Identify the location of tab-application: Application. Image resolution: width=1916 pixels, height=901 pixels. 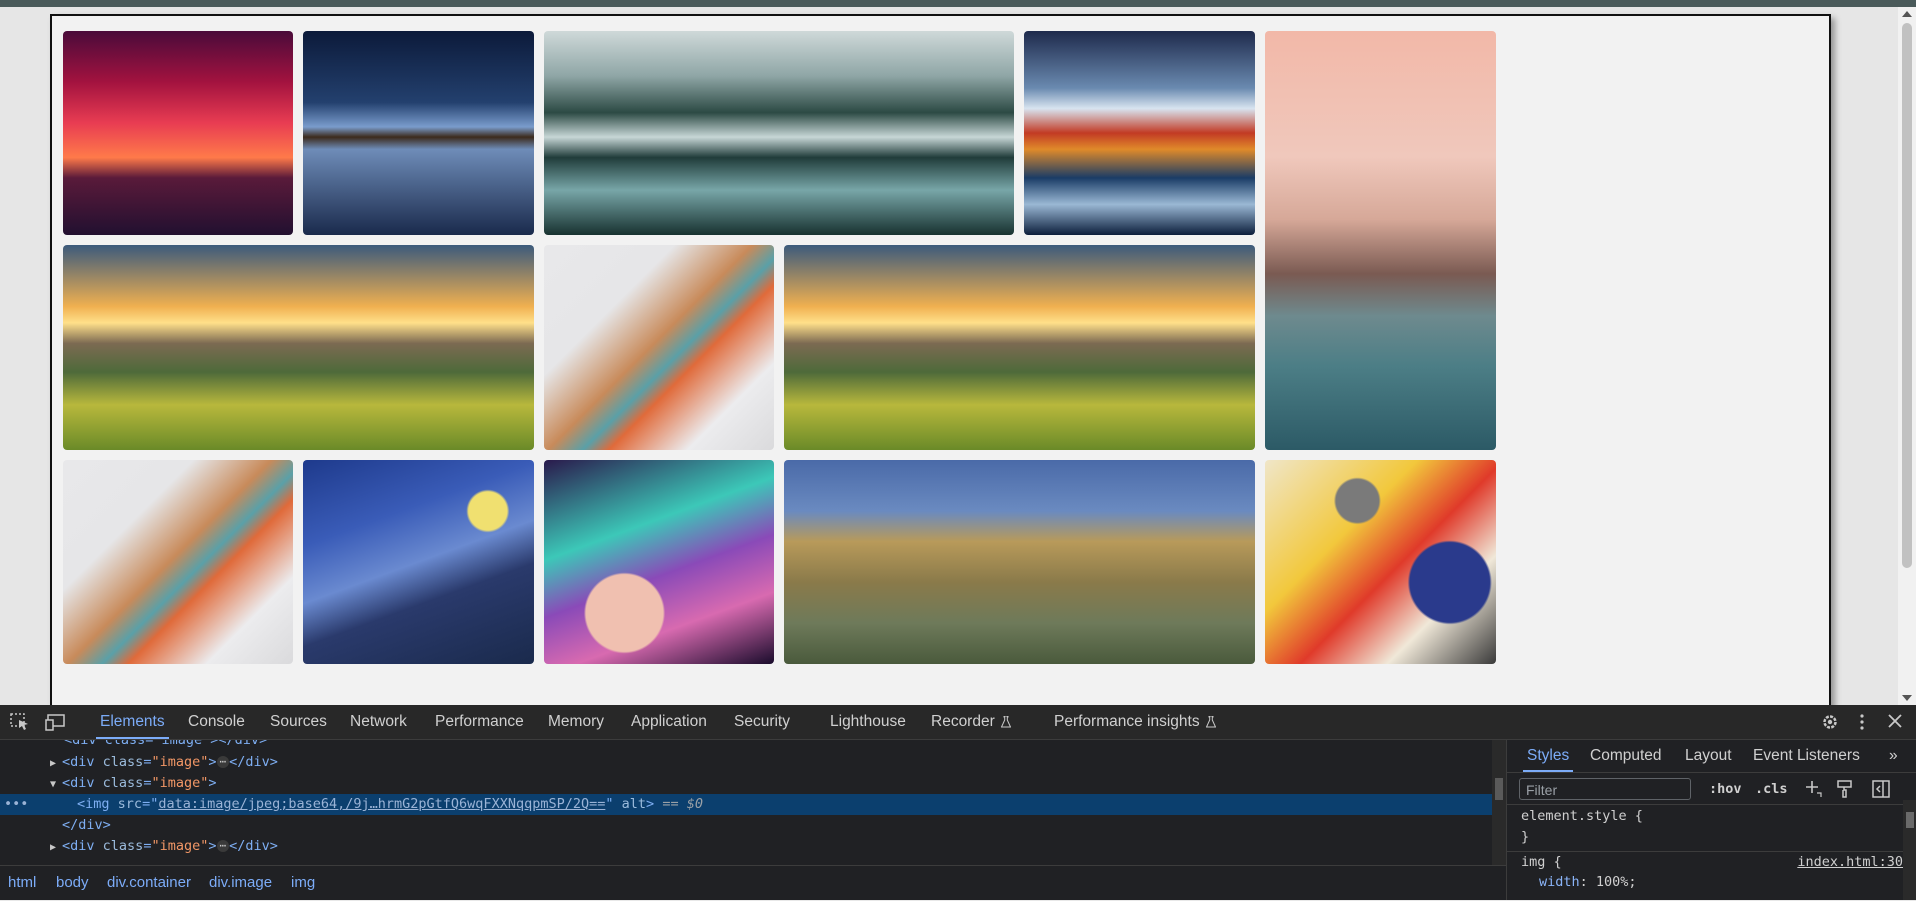
(669, 722).